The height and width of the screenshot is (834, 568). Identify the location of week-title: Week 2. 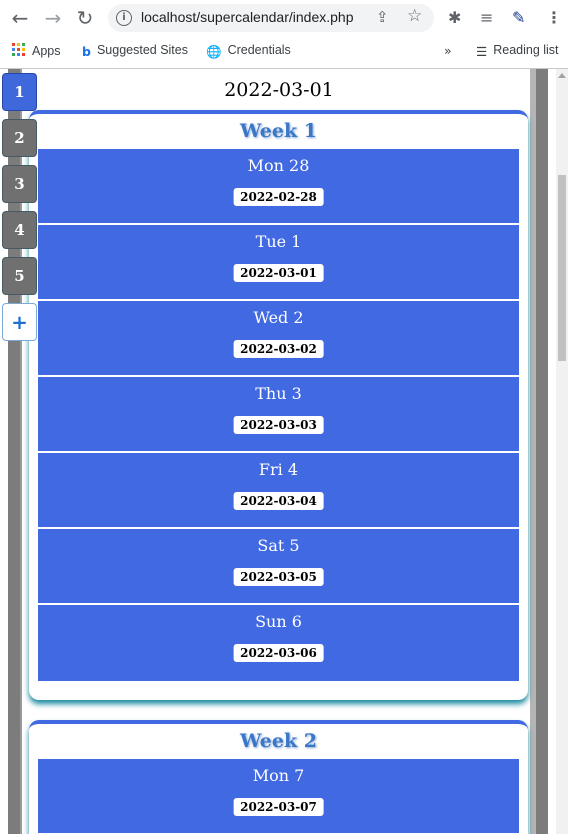
(278, 741).